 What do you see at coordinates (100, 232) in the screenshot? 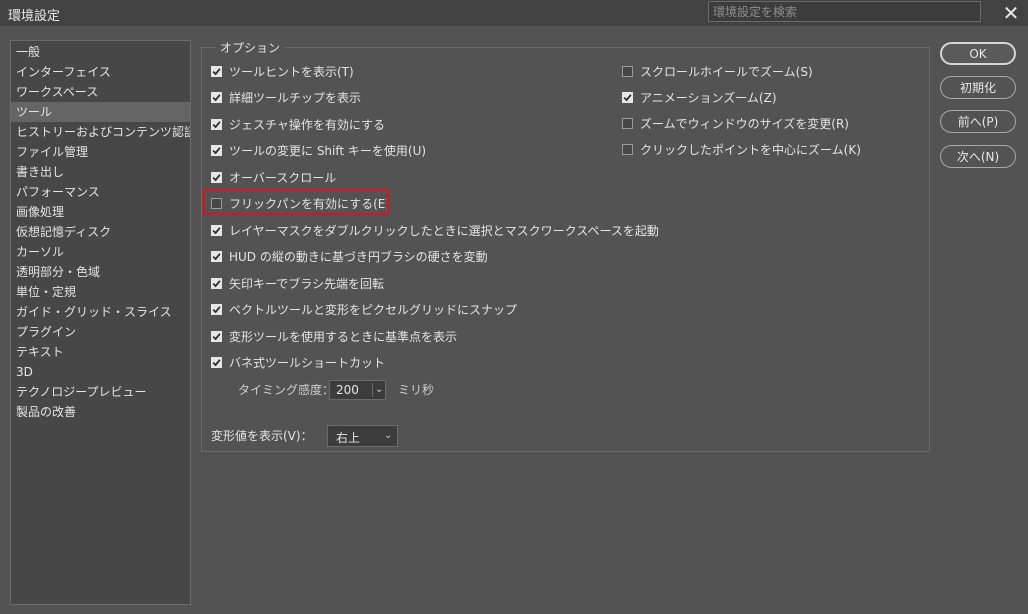
I see `sidebar-item: 仮想記憶ディスク` at bounding box center [100, 232].